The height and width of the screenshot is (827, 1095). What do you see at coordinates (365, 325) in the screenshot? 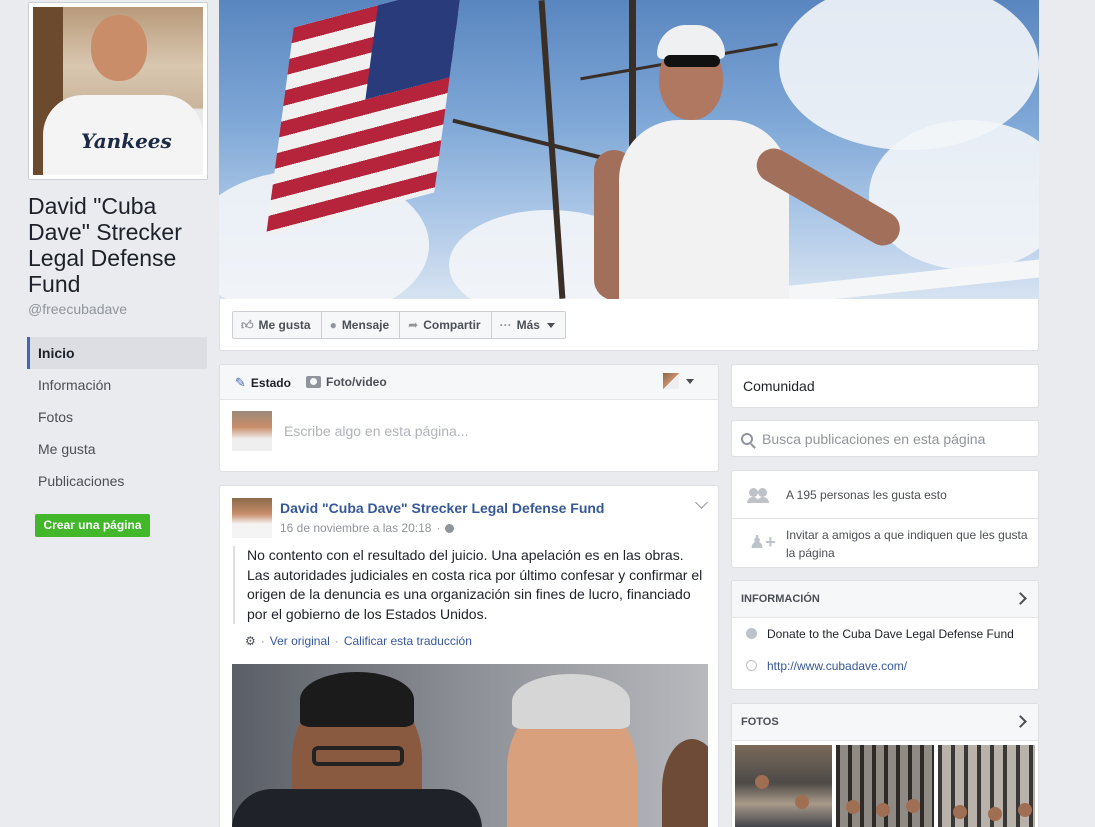
I see `message-label: Mensaje` at bounding box center [365, 325].